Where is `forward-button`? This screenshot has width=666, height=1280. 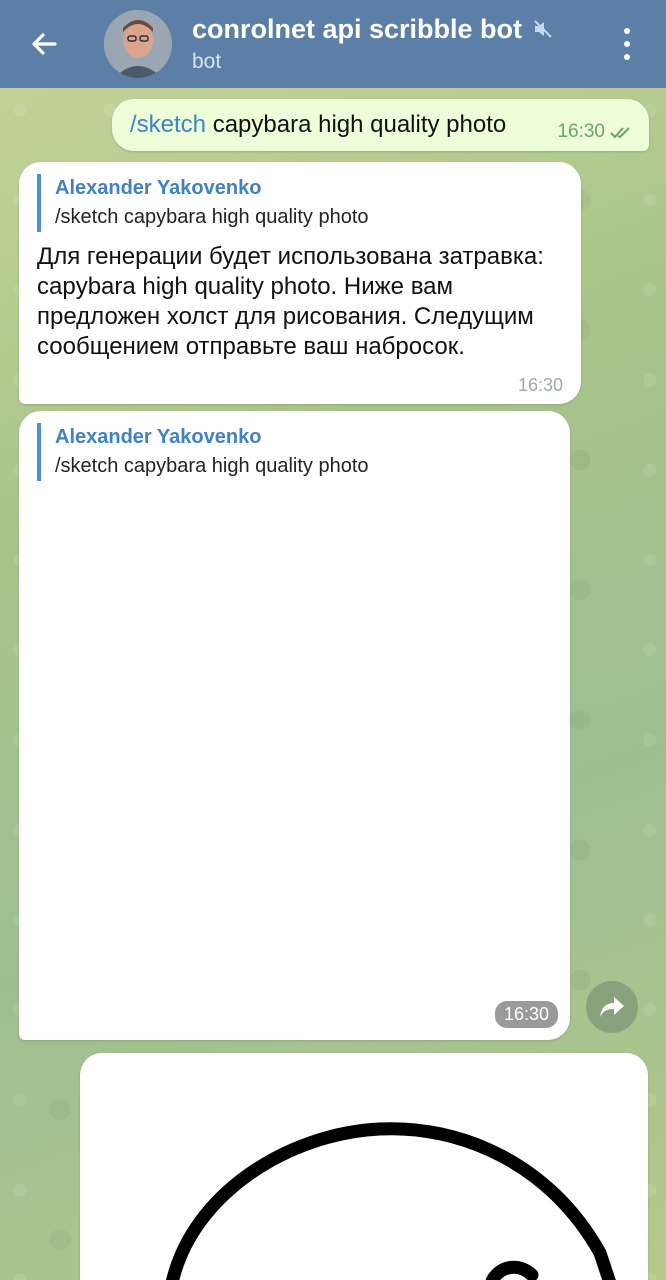
forward-button is located at coordinates (612, 1007).